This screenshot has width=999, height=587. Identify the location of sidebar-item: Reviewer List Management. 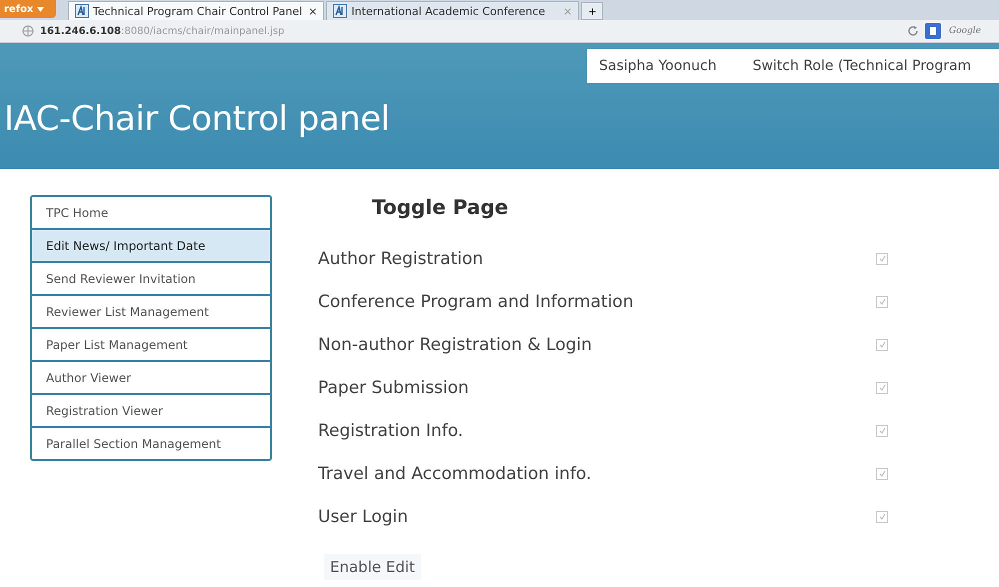
(151, 312).